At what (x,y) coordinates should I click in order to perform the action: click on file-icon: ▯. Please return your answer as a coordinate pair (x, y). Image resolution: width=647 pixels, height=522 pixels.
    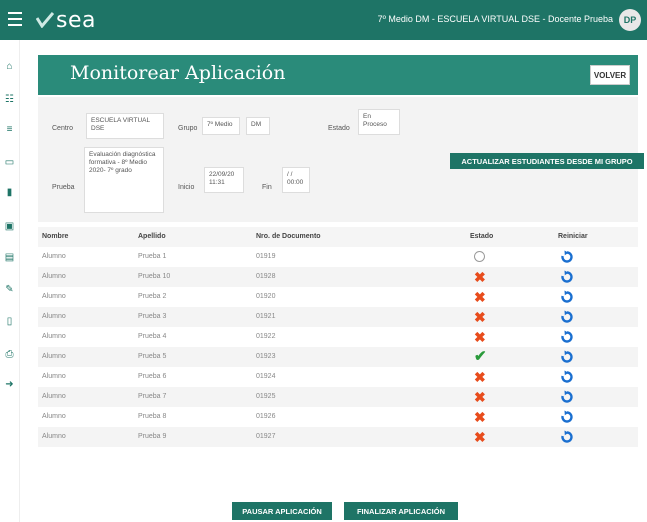
    Looking at the image, I should click on (9, 322).